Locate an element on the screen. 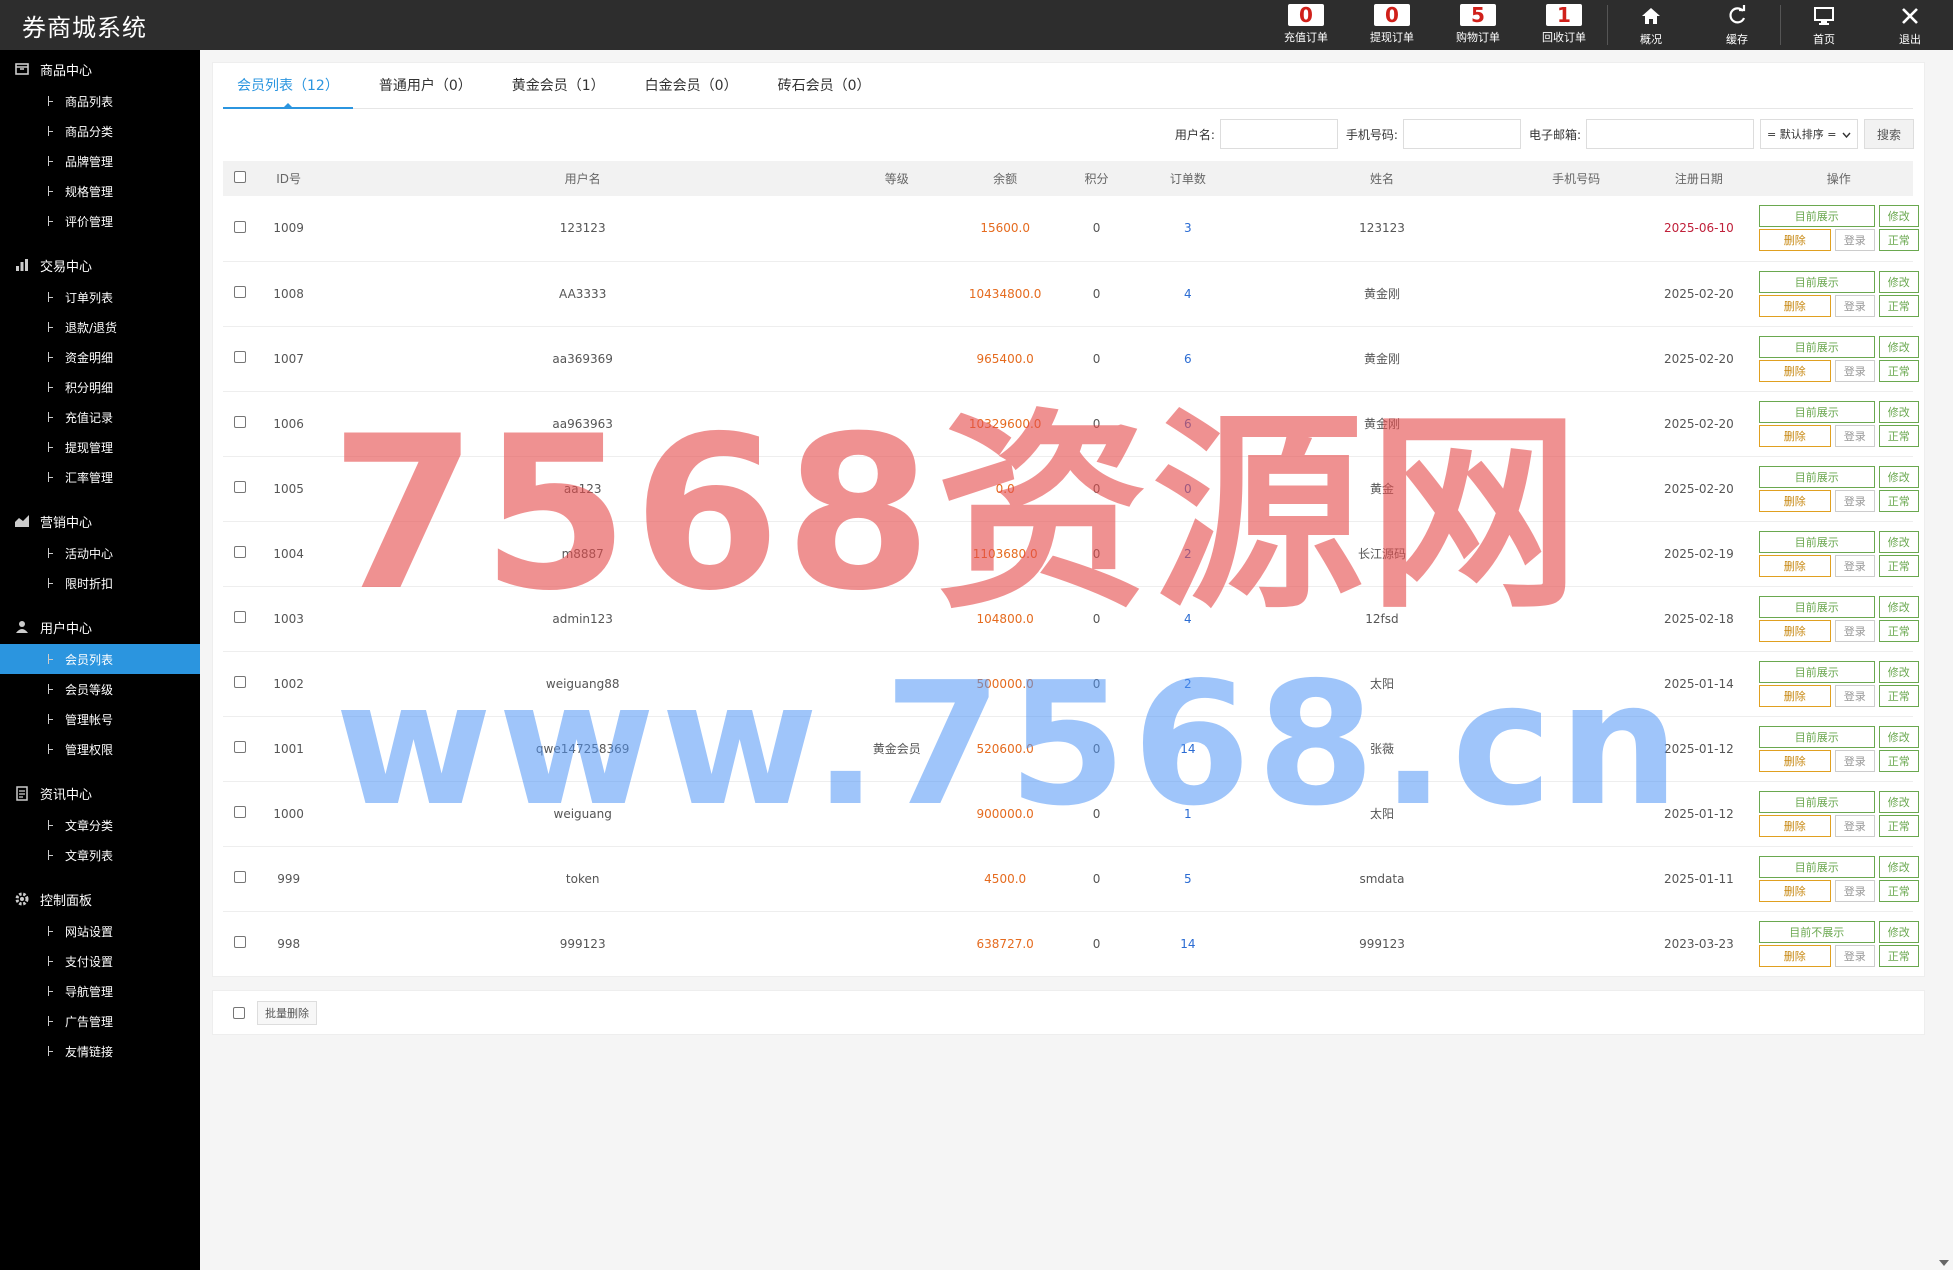  email-input is located at coordinates (1670, 134).